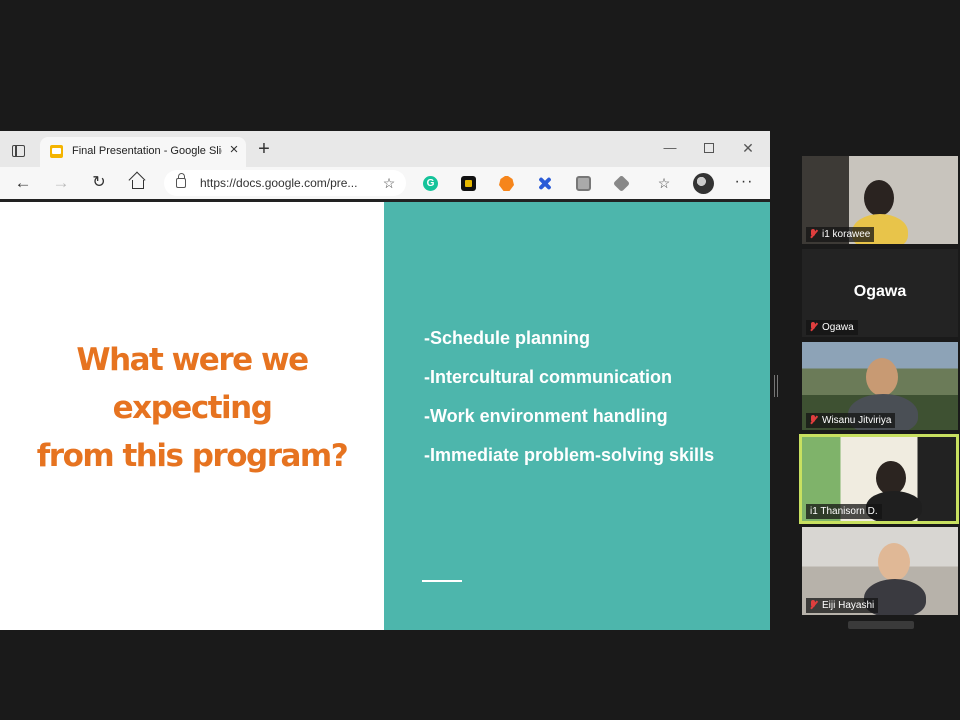 Image resolution: width=960 pixels, height=720 pixels. Describe the element at coordinates (264, 149) in the screenshot. I see `new-tab-button: +` at that location.